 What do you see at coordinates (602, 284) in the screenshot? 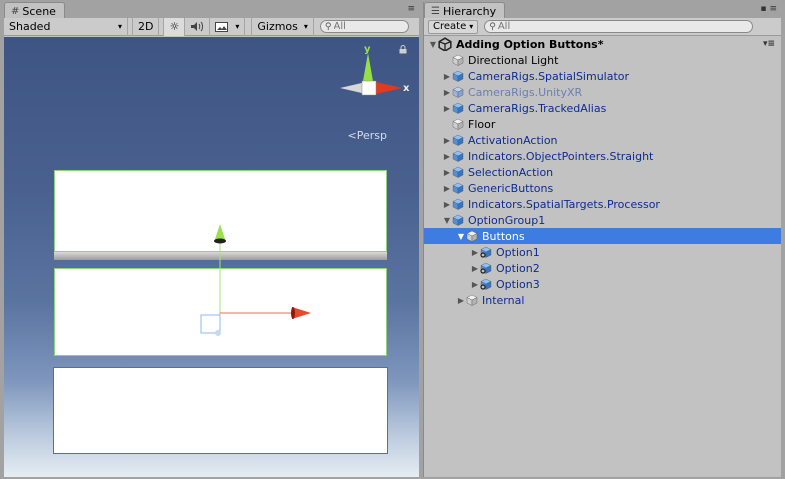
I see `hierarchy-item: ▶ Option3` at bounding box center [602, 284].